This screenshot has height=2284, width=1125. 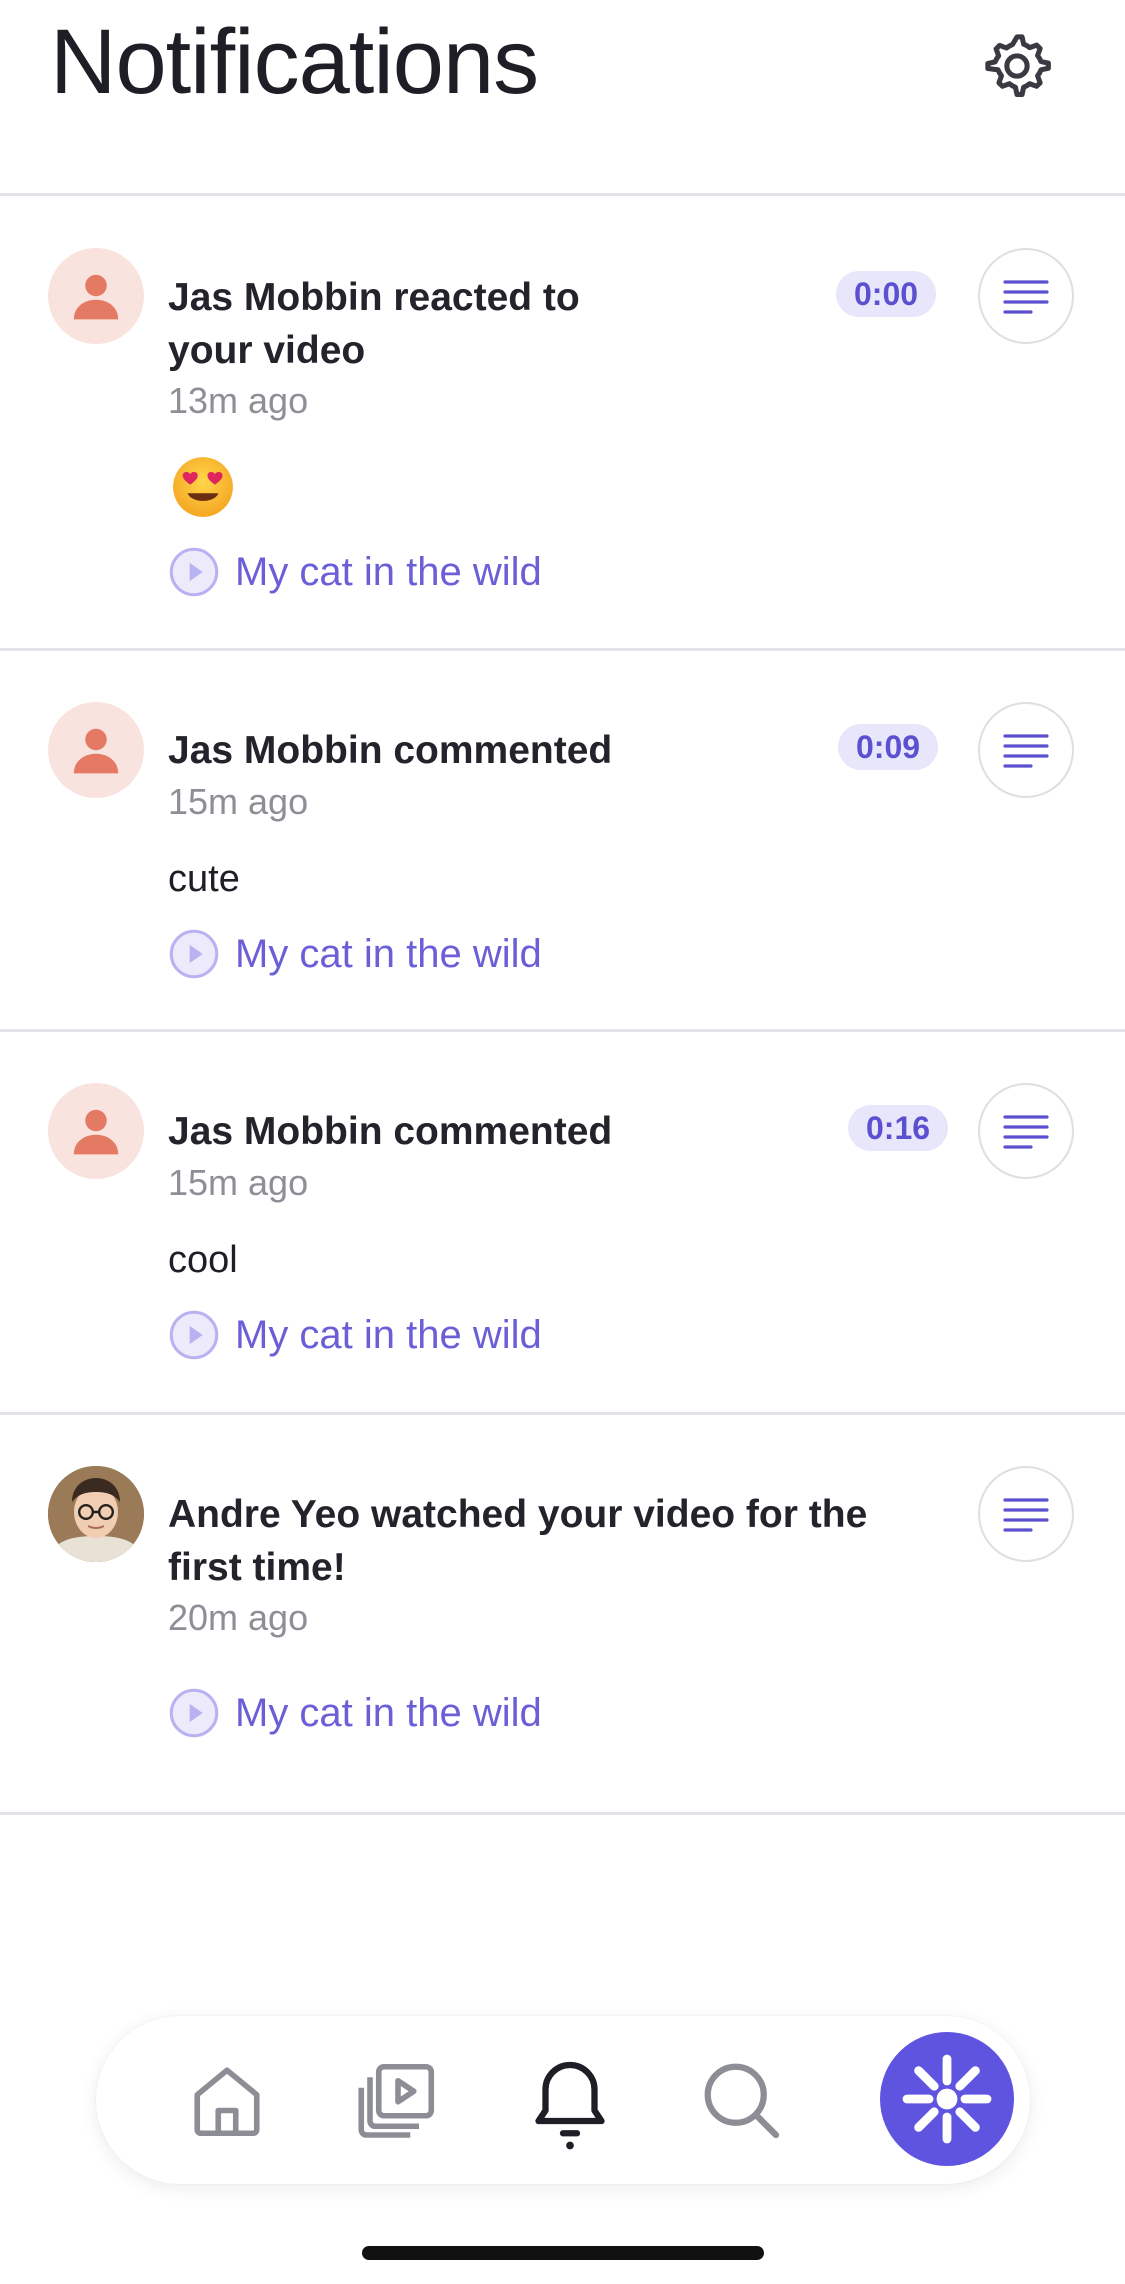 I want to click on timestamp-badge: 0:00, so click(x=886, y=294).